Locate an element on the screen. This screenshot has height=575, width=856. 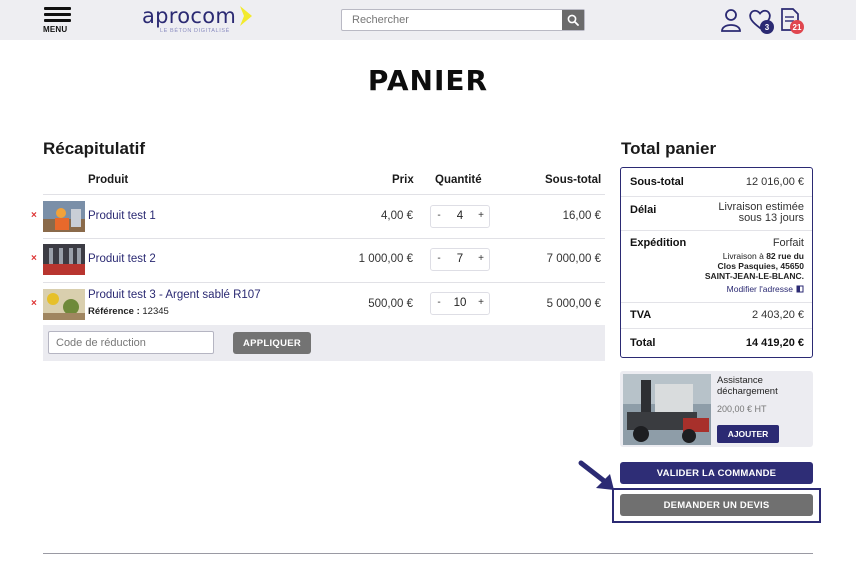
product-name-link: Produit test 3 - Argent sablé R107 is located at coordinates (174, 295).